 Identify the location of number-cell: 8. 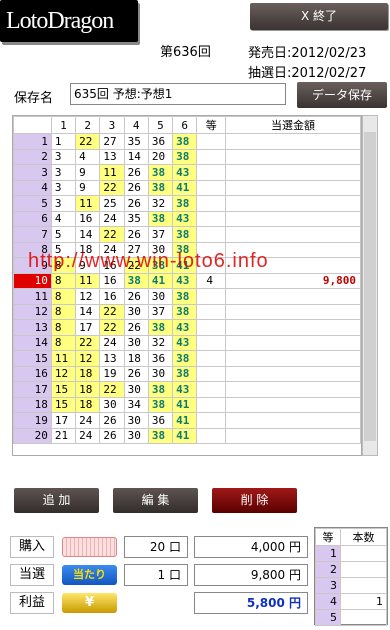
(63, 280).